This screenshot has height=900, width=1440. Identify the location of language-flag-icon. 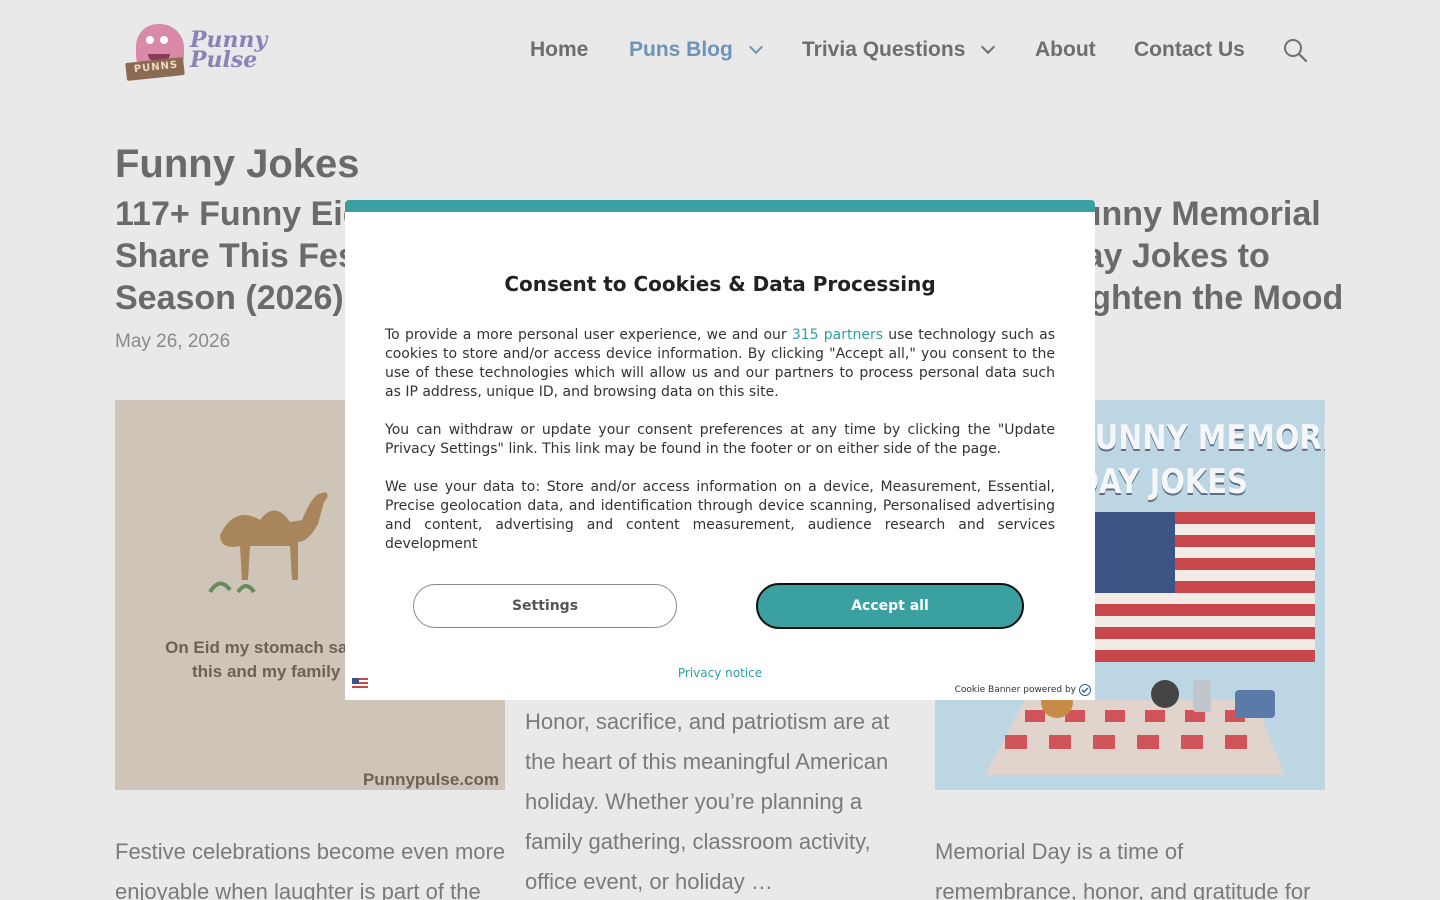
(360, 684).